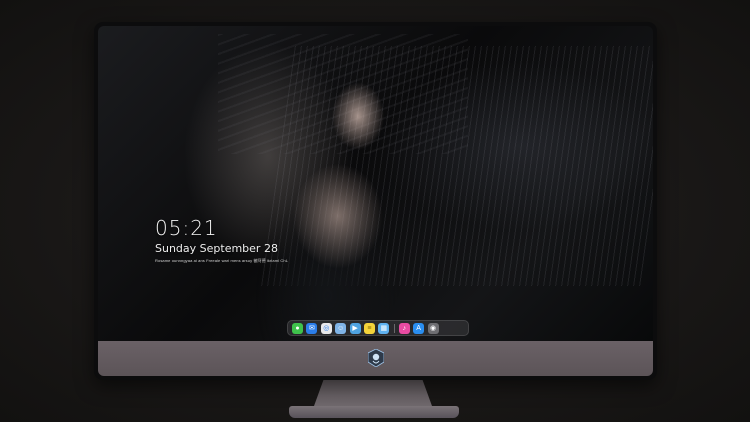 This screenshot has width=750, height=422. Describe the element at coordinates (326, 328) in the screenshot. I see `safari-icon: ◎` at that location.